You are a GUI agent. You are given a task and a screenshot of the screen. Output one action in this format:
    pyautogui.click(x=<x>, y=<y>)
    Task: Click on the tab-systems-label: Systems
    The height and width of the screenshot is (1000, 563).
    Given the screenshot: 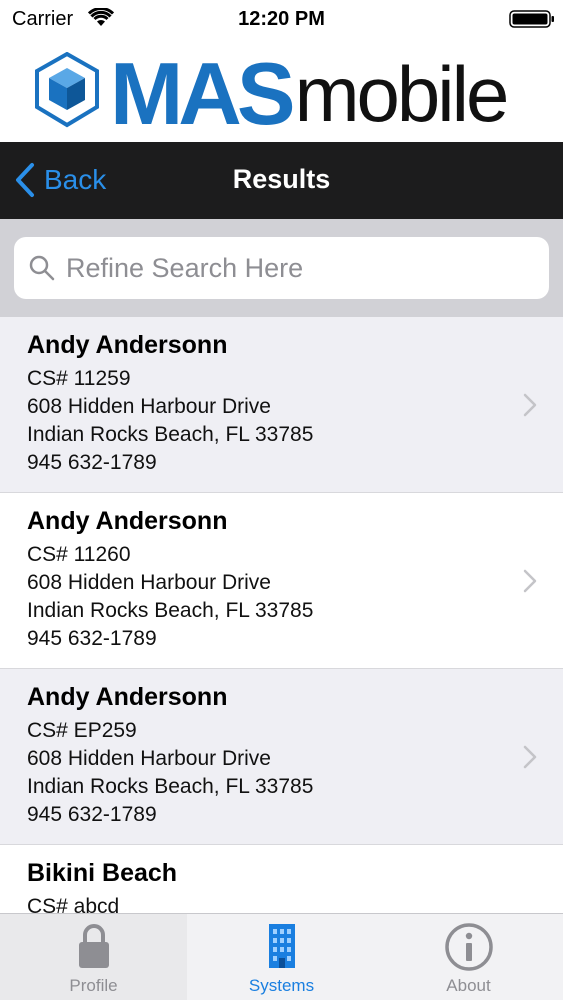 What is the action you would take?
    pyautogui.click(x=281, y=985)
    